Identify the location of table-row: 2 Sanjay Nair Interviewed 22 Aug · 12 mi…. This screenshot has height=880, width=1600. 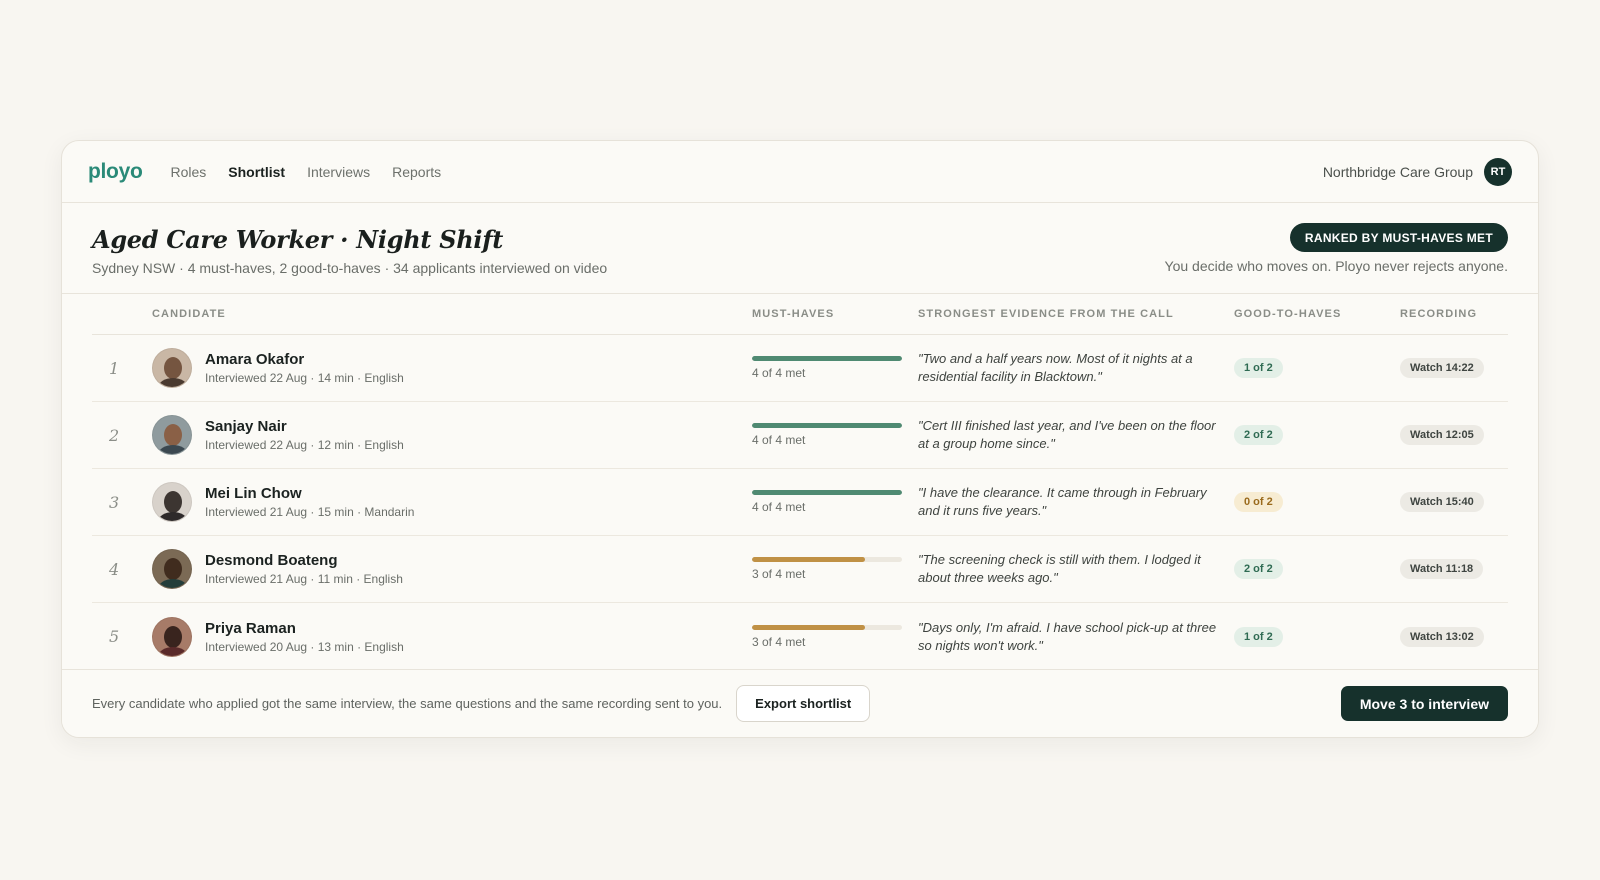
(800, 435).